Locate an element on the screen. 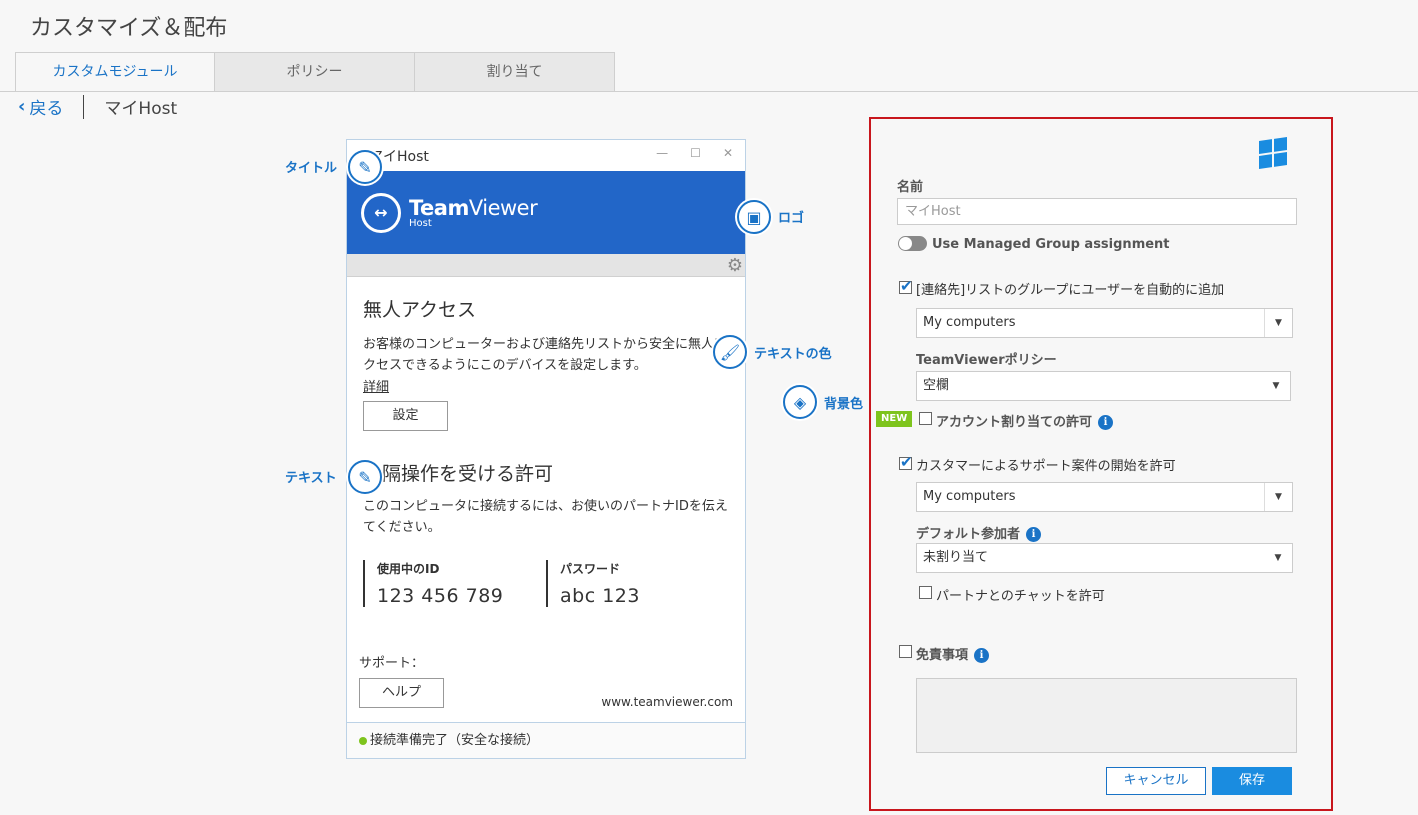 This screenshot has height=815, width=1418. brush-icon: 🖌 is located at coordinates (730, 352).